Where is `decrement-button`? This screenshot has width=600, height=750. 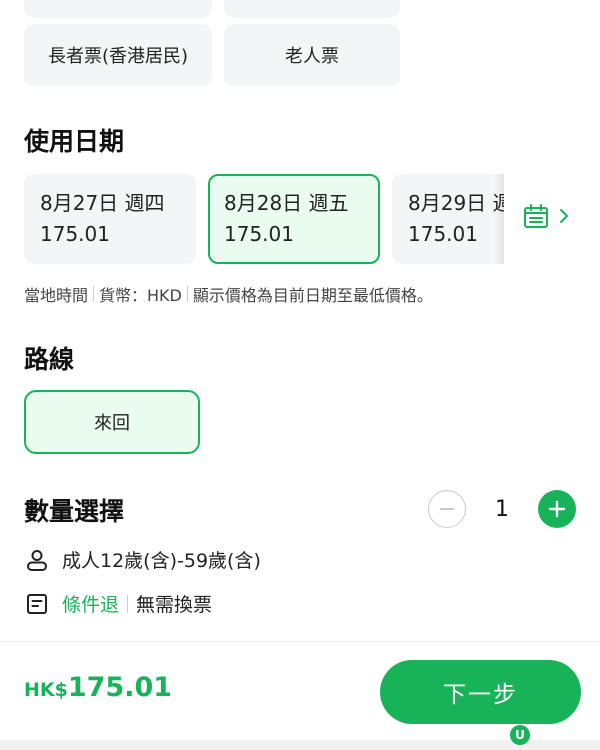 decrement-button is located at coordinates (447, 509).